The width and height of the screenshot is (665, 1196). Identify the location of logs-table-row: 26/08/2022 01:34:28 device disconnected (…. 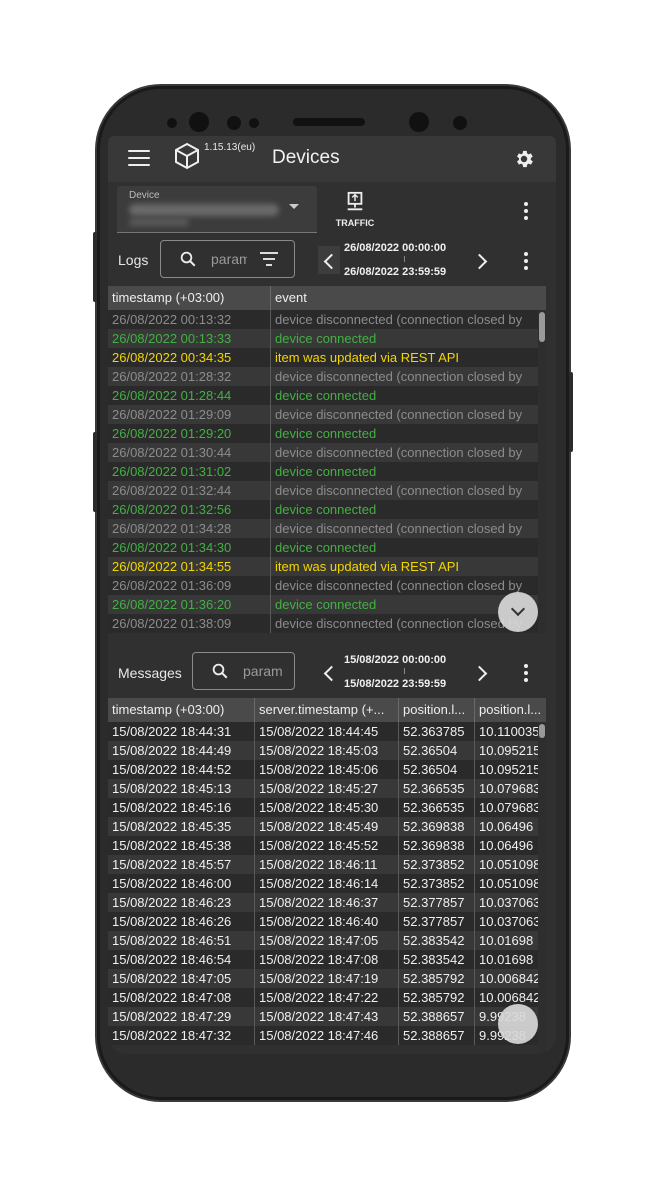
(327, 528).